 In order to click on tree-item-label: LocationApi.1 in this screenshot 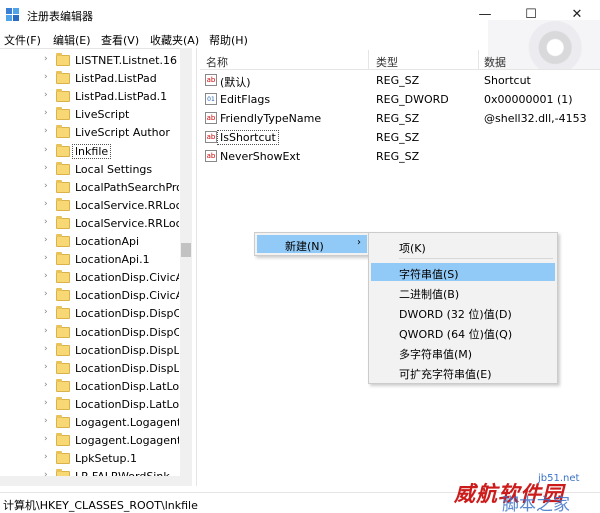, I will do `click(112, 260)`.